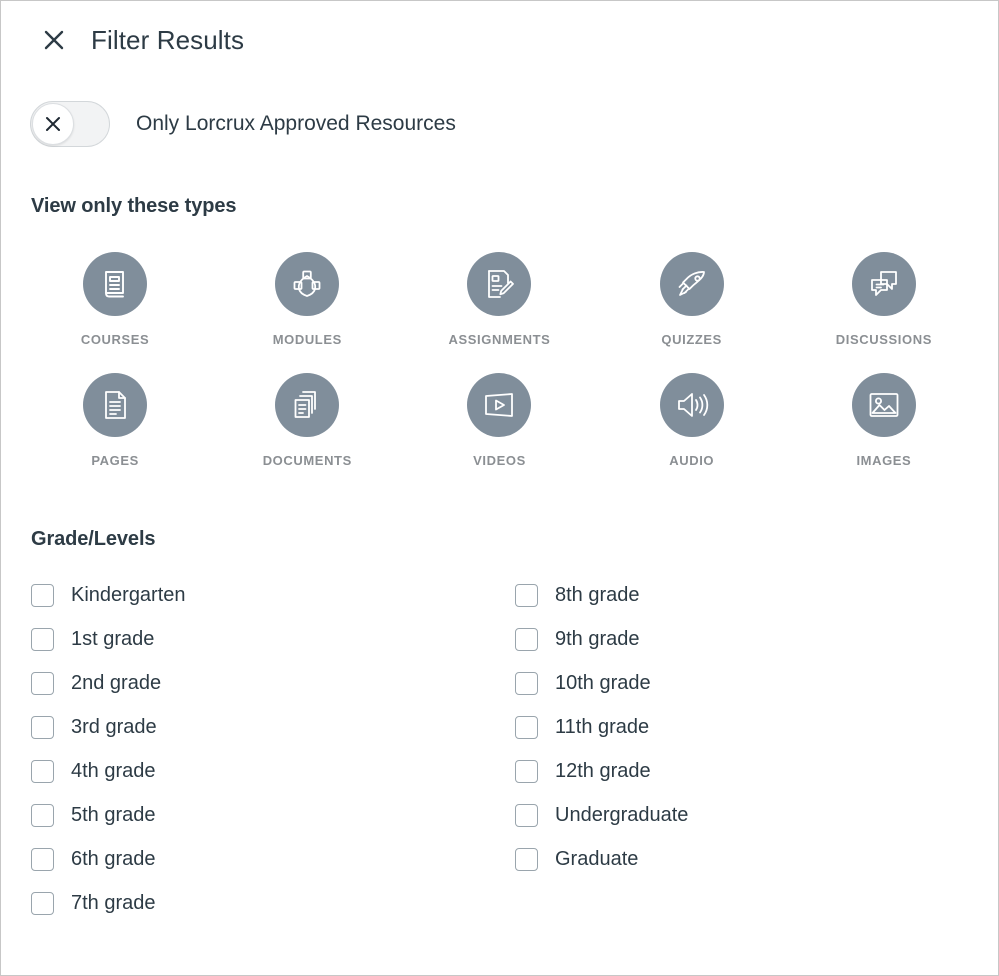  I want to click on grade-option: 7th grade, so click(273, 903).